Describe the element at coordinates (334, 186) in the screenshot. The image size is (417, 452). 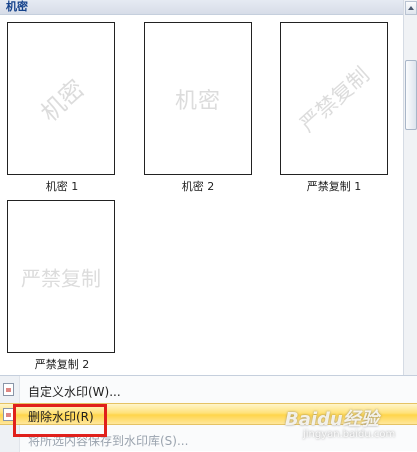
I see `thumbnail-caption: 严禁复制 1` at that location.